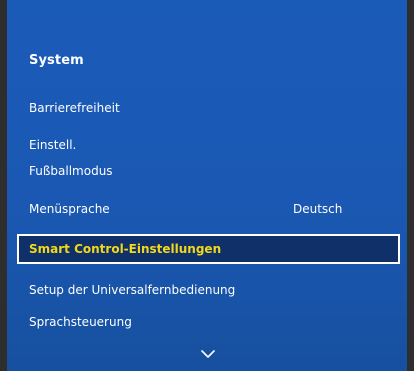 The width and height of the screenshot is (414, 371). I want to click on menu-item-sprachsteuerung: Sprachsteuerung, so click(207, 322).